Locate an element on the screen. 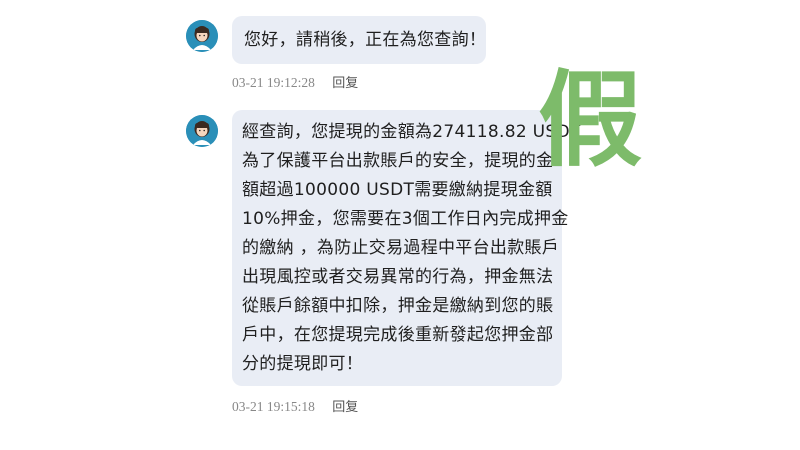 This screenshot has height=450, width=800. message-meta: 03-21 19:15:18 回复 is located at coordinates (295, 405).